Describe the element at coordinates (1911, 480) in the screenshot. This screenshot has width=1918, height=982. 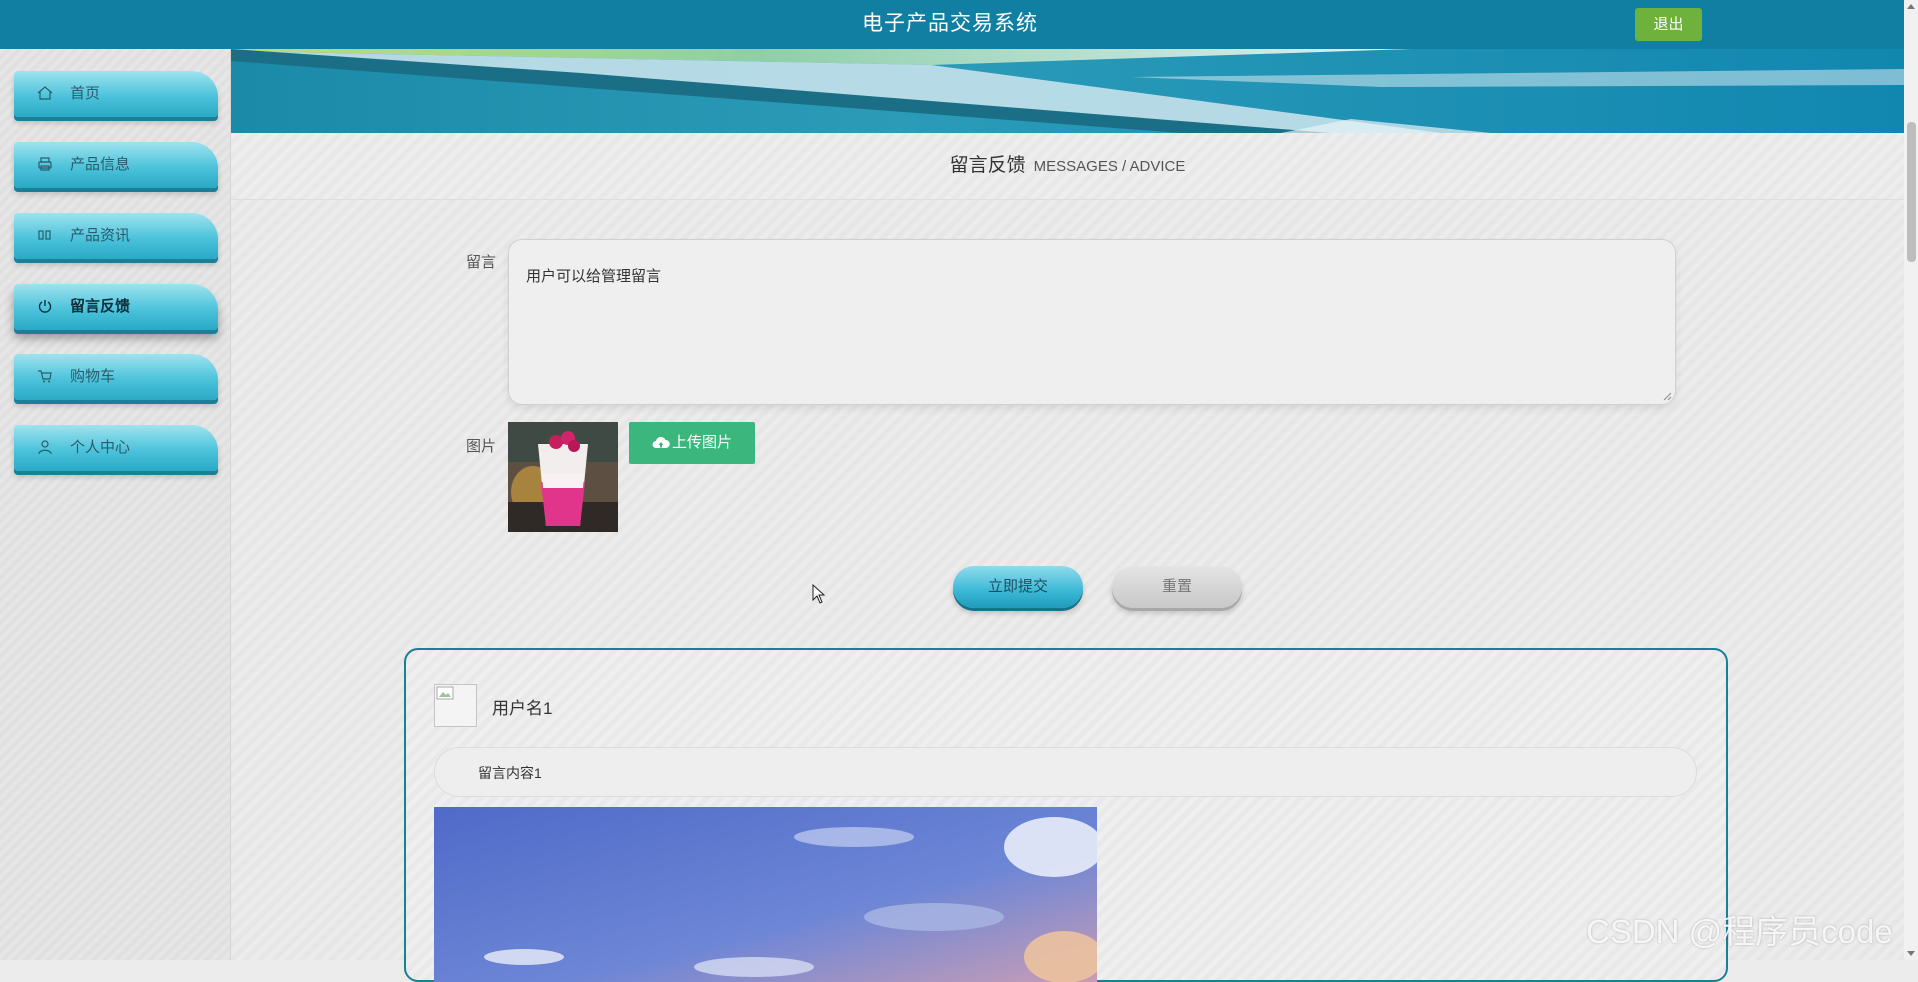
I see `page-scrollbar` at that location.